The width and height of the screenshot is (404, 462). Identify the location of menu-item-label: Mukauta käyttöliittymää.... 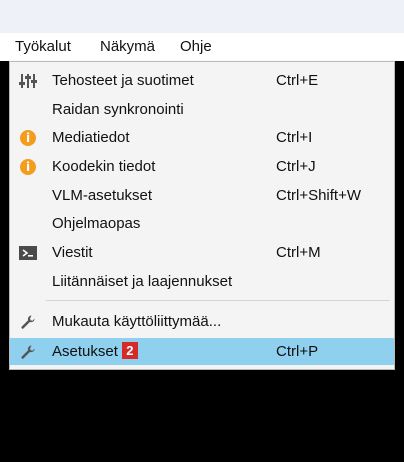
(137, 321).